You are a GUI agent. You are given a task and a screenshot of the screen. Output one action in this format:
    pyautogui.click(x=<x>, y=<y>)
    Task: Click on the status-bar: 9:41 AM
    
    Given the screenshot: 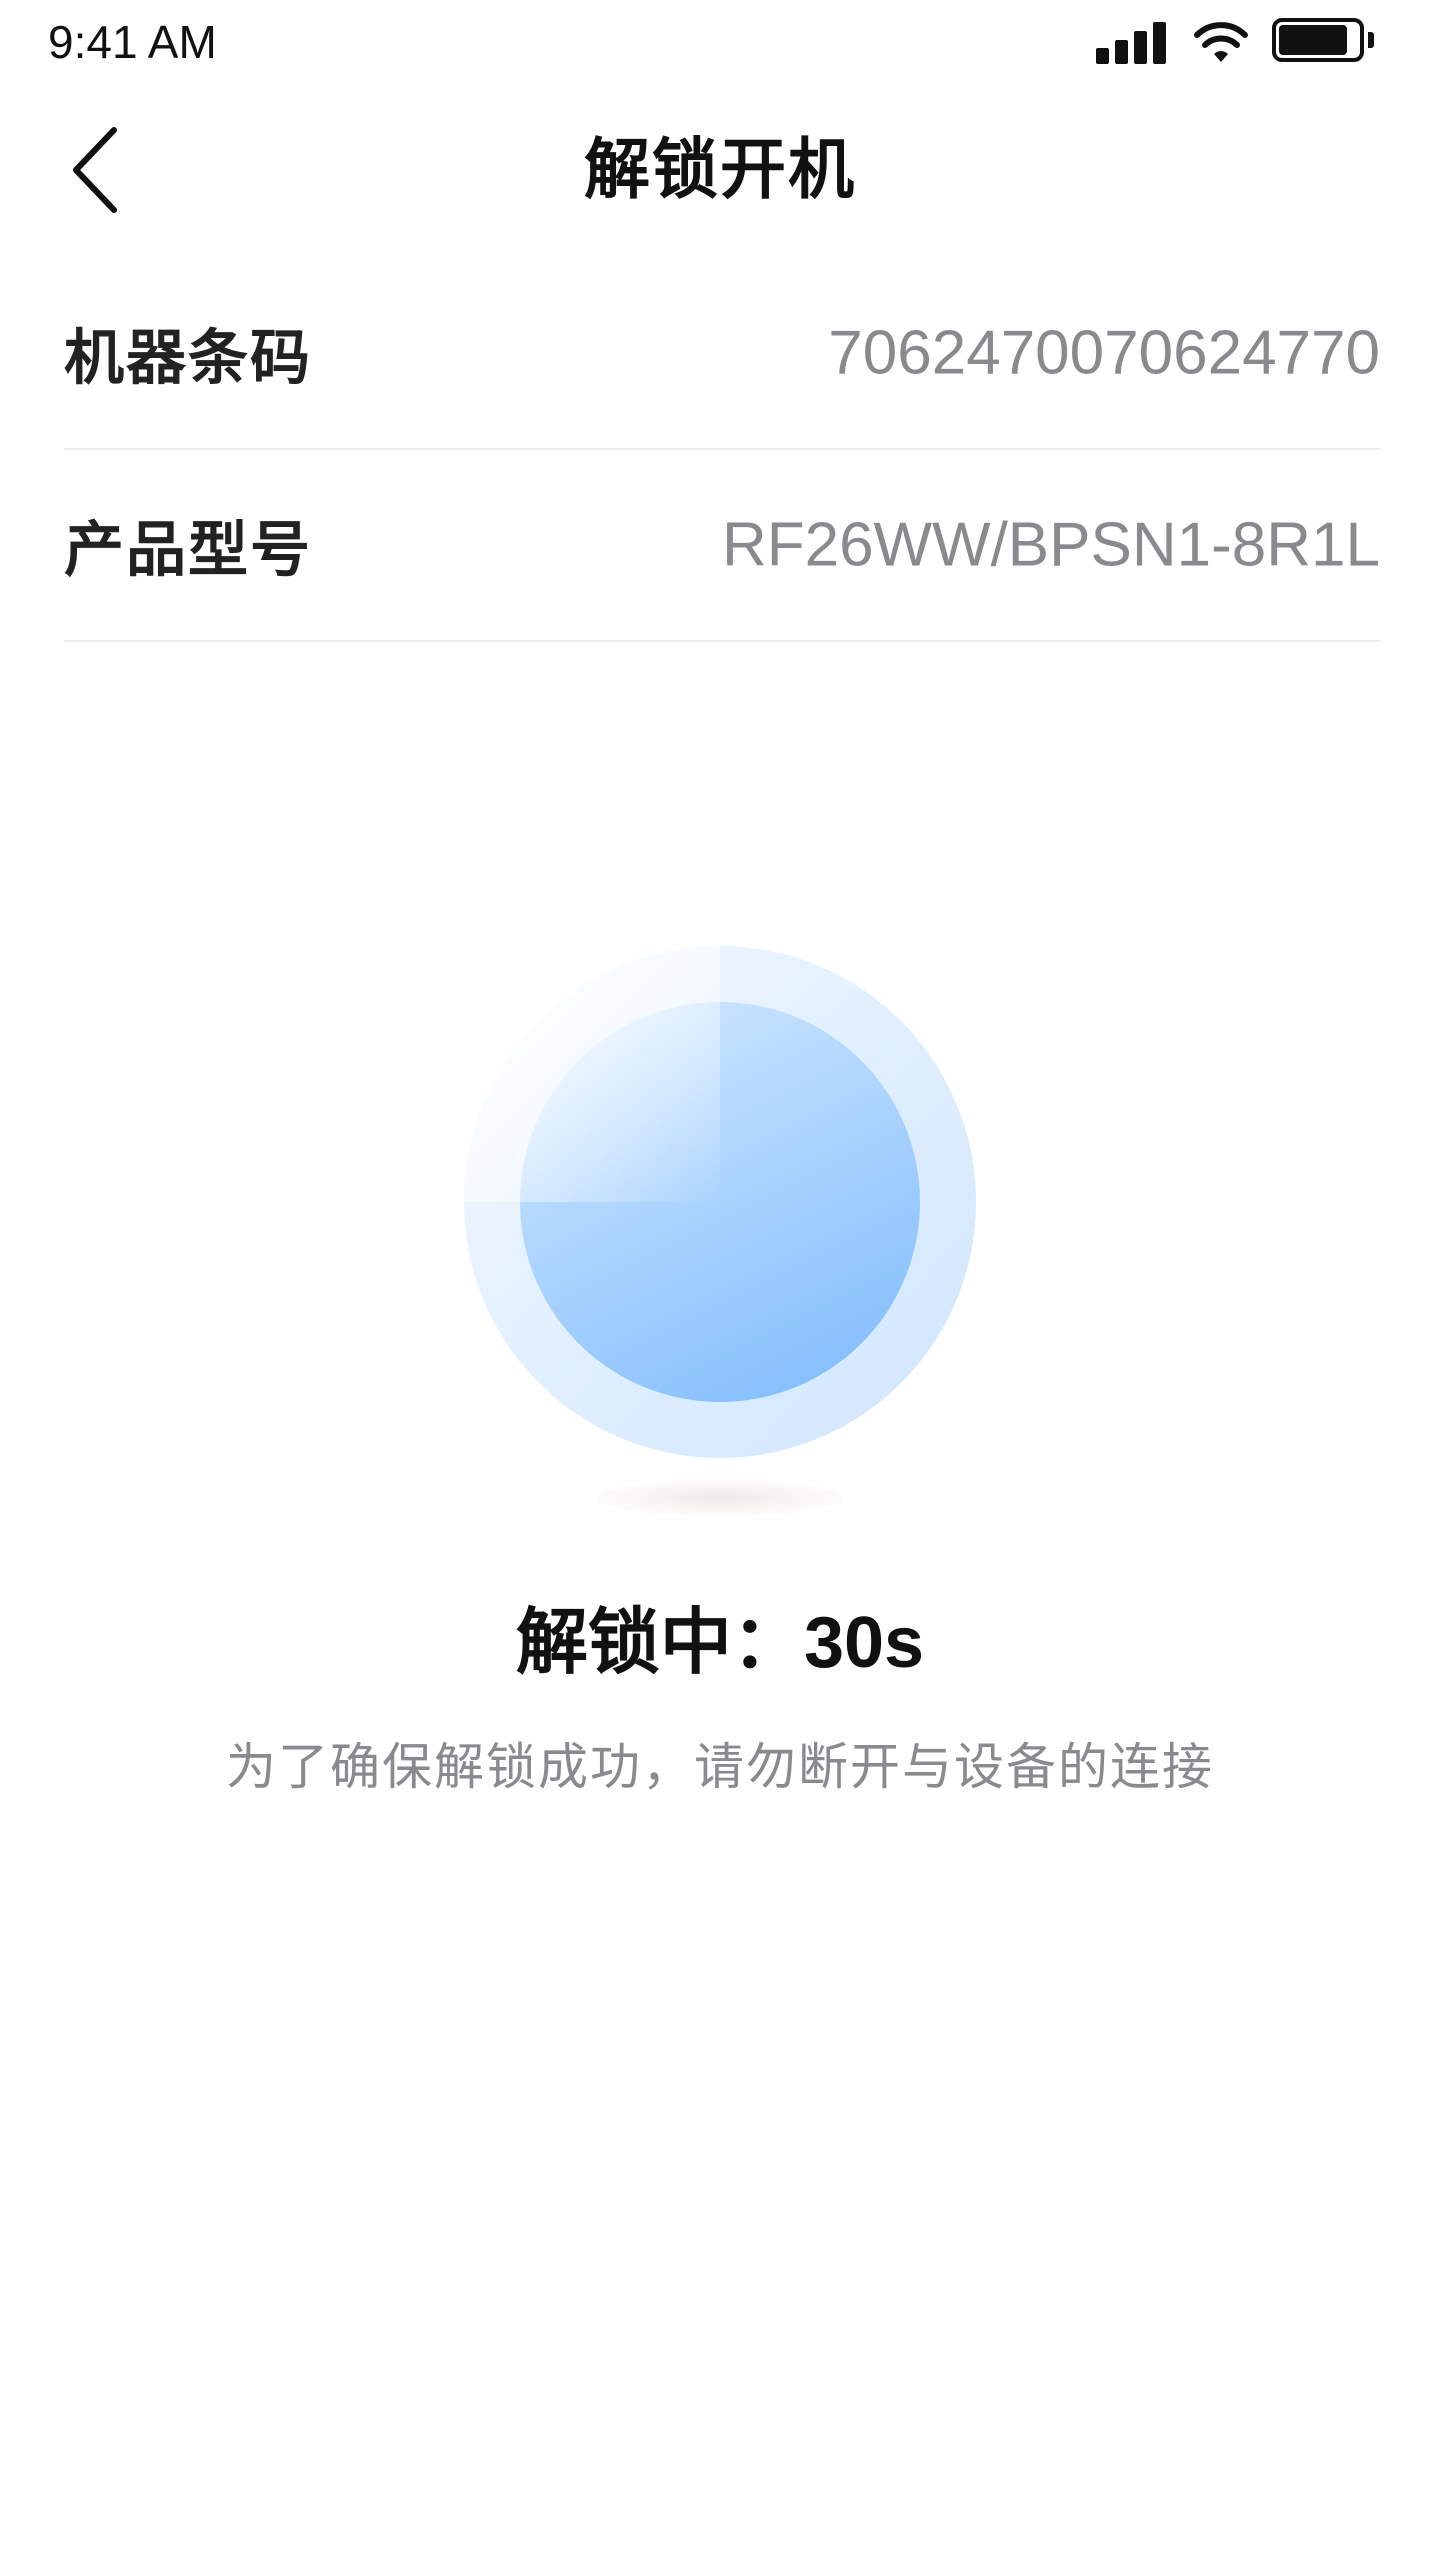 What is the action you would take?
    pyautogui.click(x=720, y=42)
    